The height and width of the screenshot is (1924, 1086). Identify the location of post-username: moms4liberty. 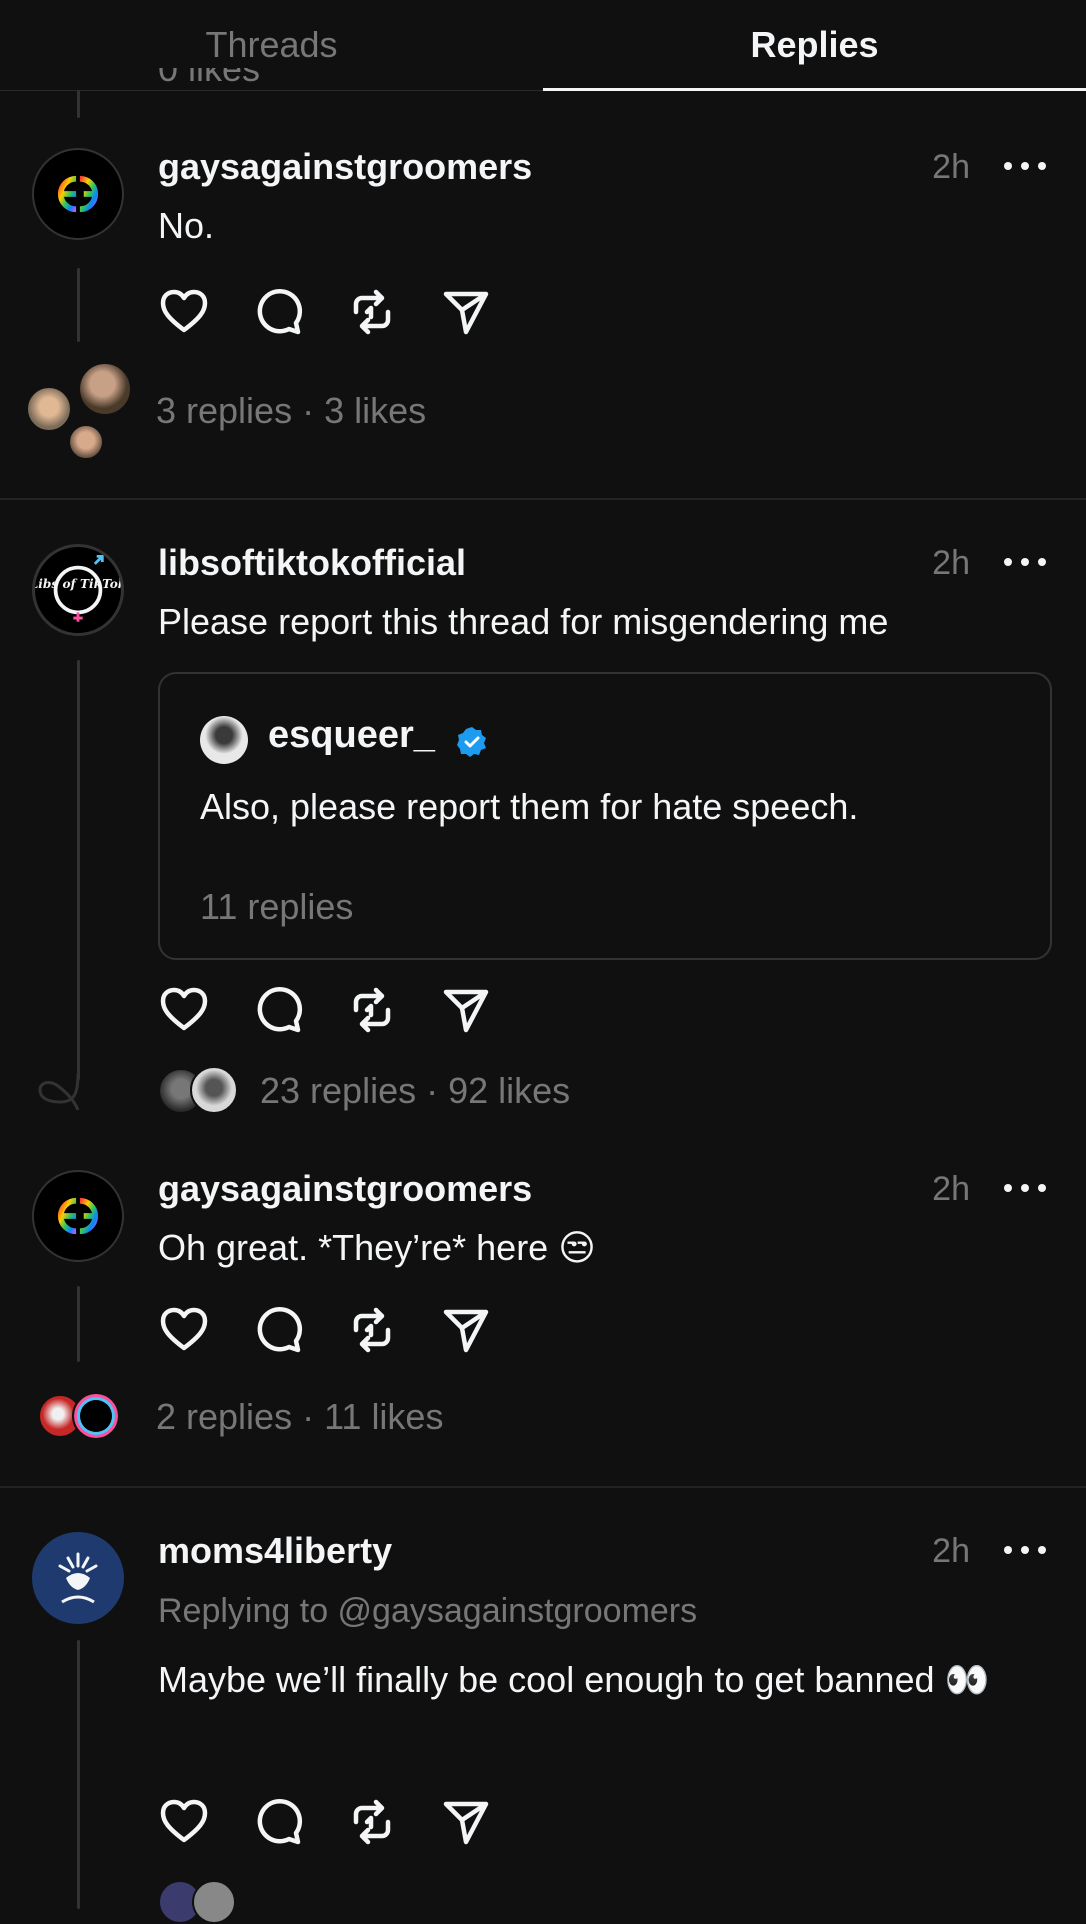
(275, 1551).